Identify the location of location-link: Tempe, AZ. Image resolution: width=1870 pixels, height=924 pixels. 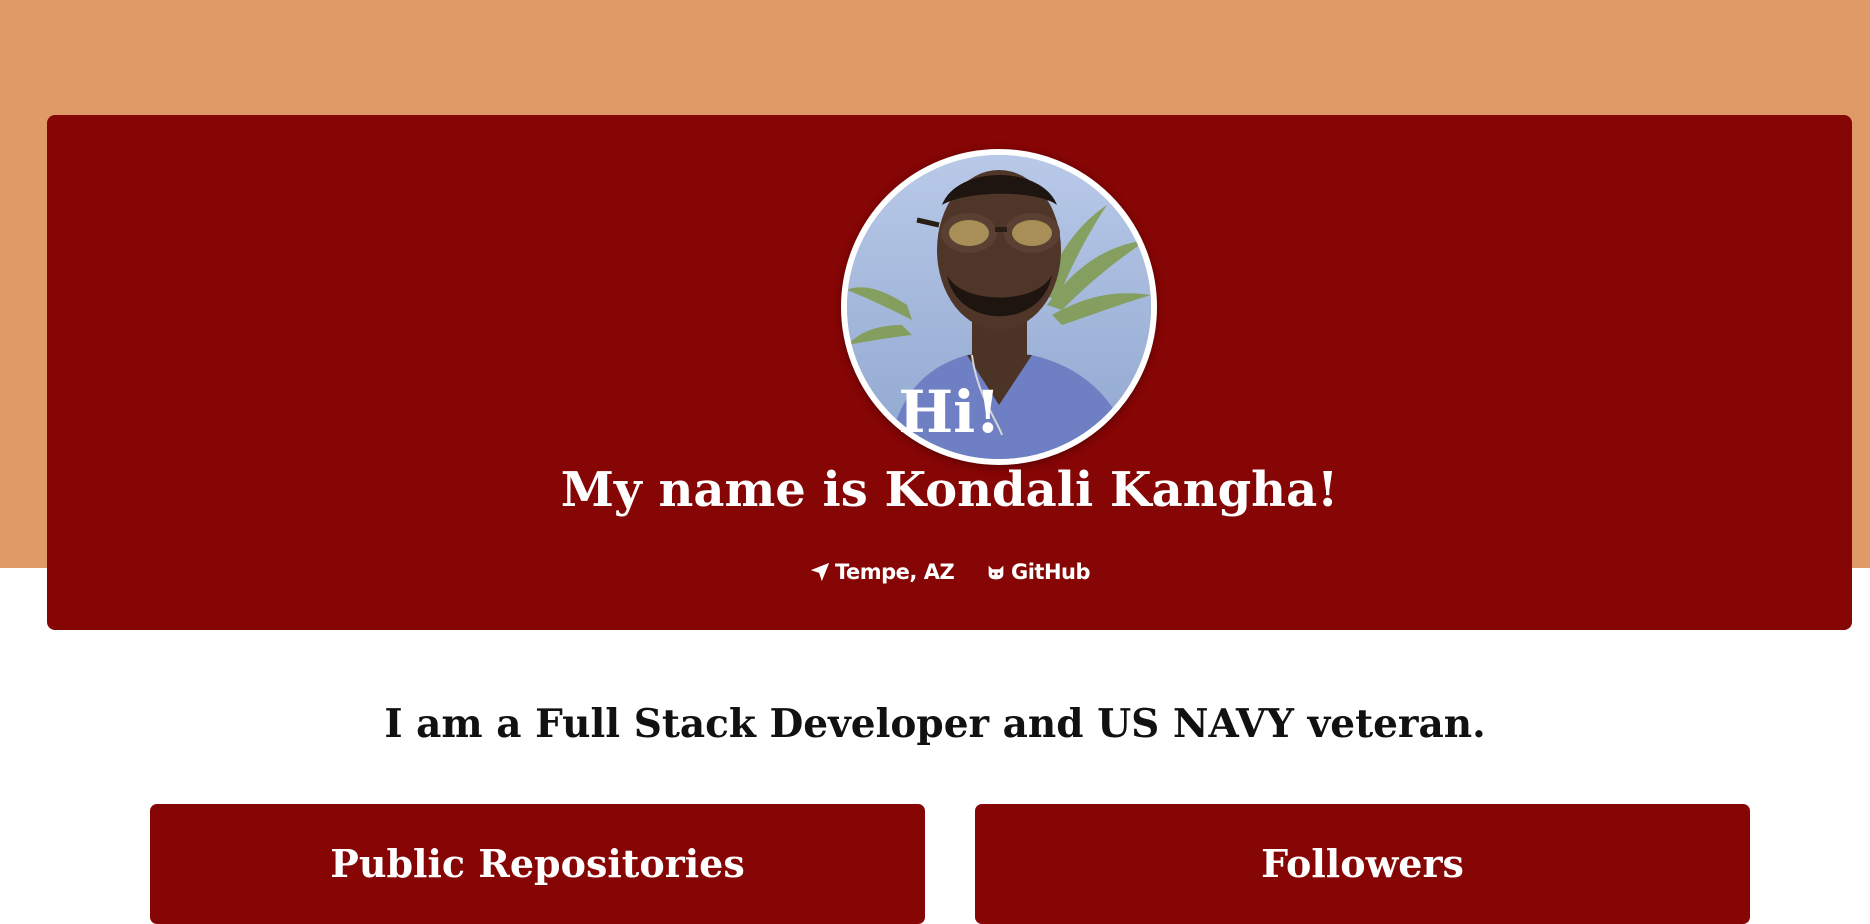
(882, 572).